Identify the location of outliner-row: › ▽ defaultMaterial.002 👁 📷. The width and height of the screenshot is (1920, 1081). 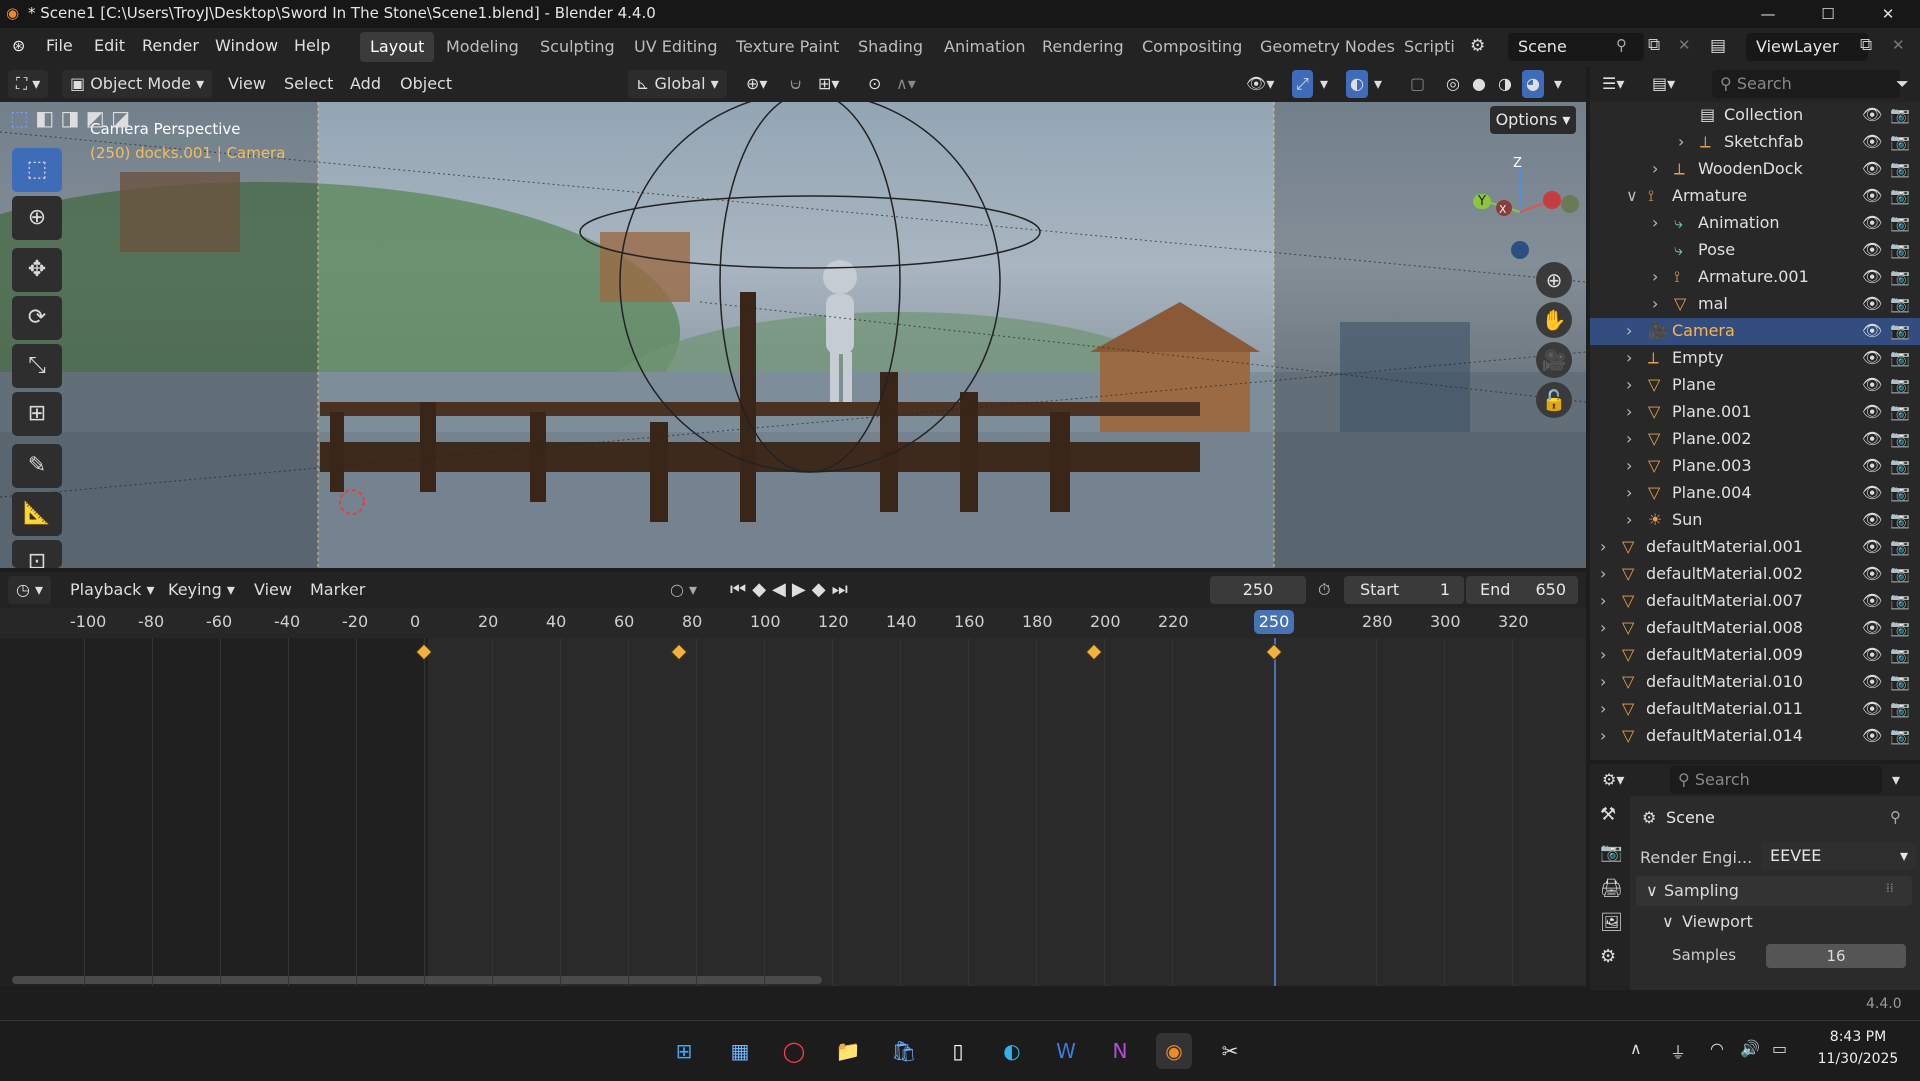
(1755, 574).